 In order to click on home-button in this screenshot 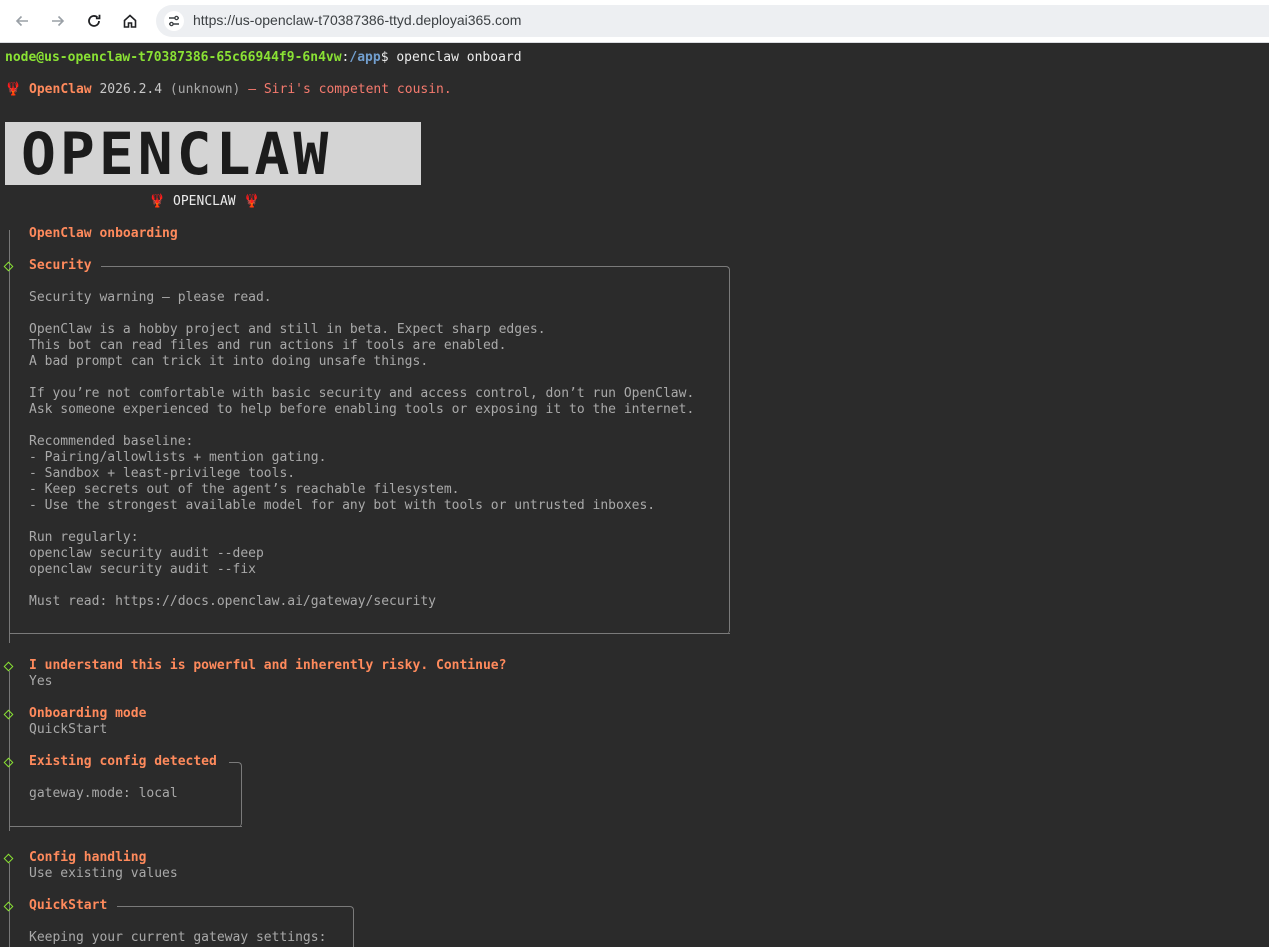, I will do `click(130, 21)`.